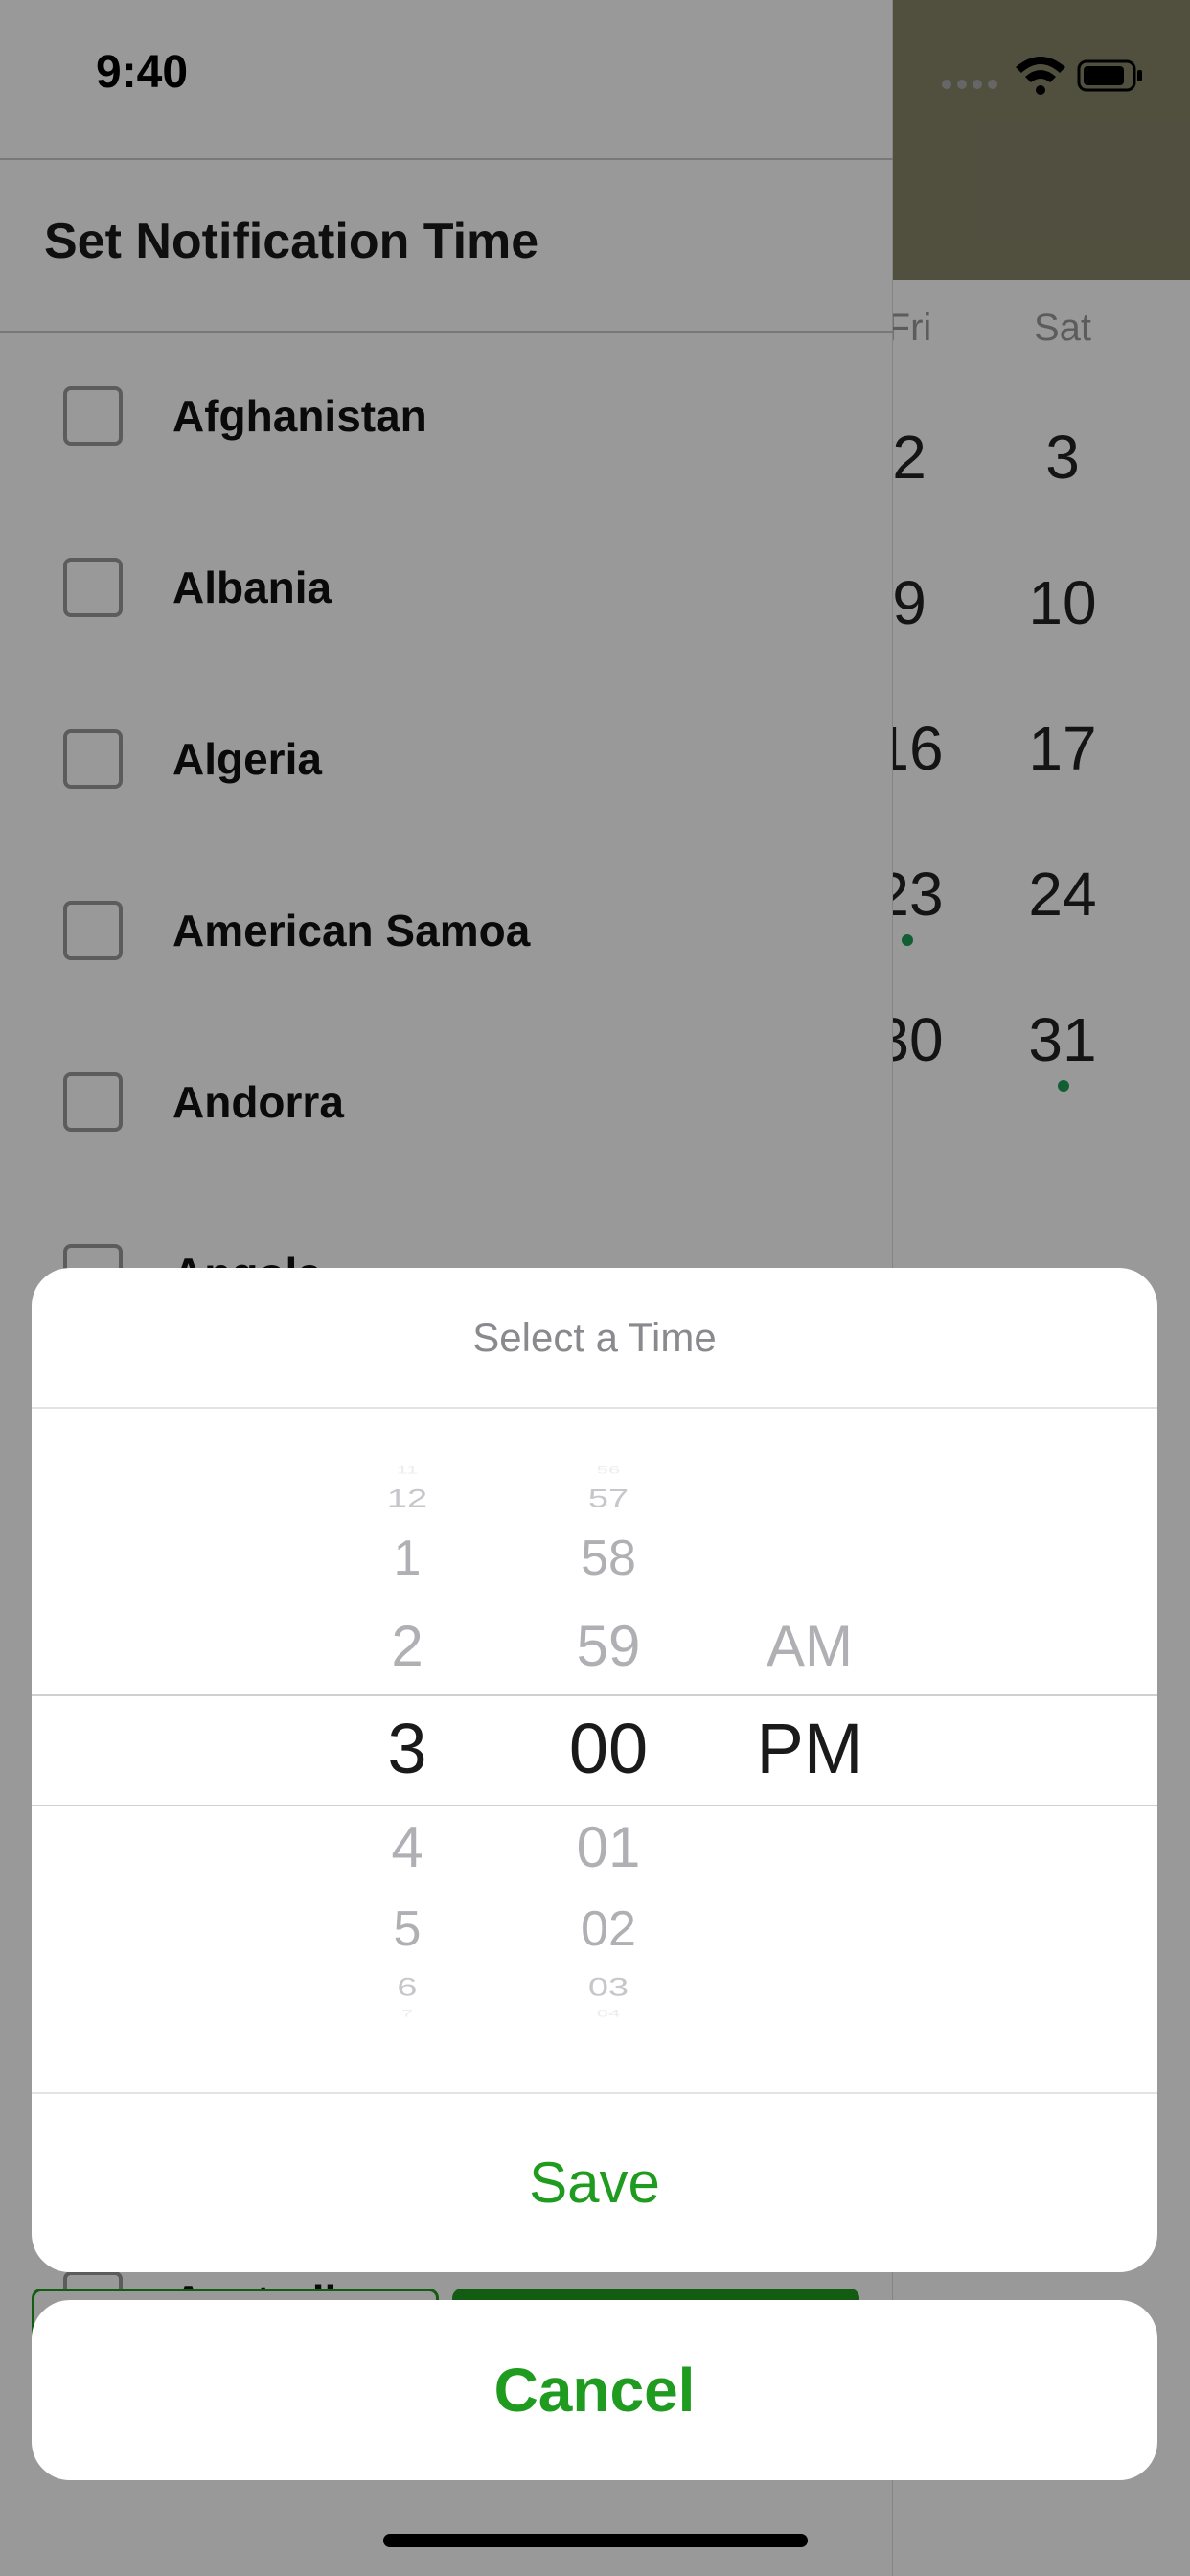 The image size is (1190, 2576). I want to click on divider, so click(594, 1408).